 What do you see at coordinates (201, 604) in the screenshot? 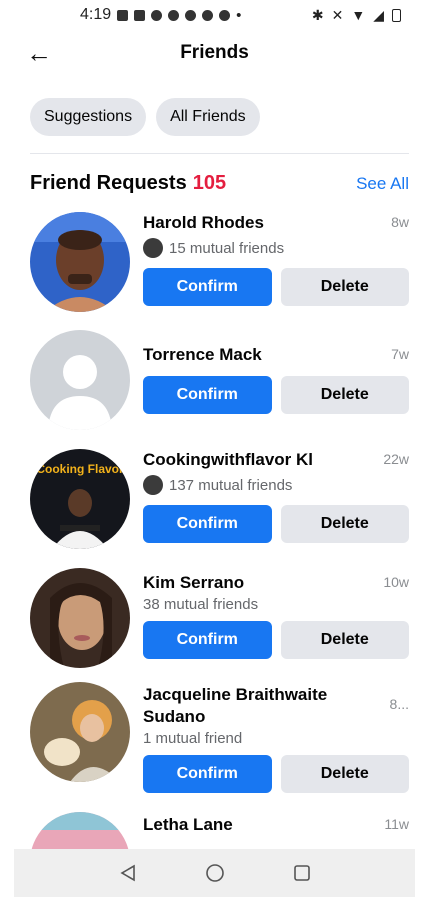
I see `mutual-friends-text: 38 mutual friends` at bounding box center [201, 604].